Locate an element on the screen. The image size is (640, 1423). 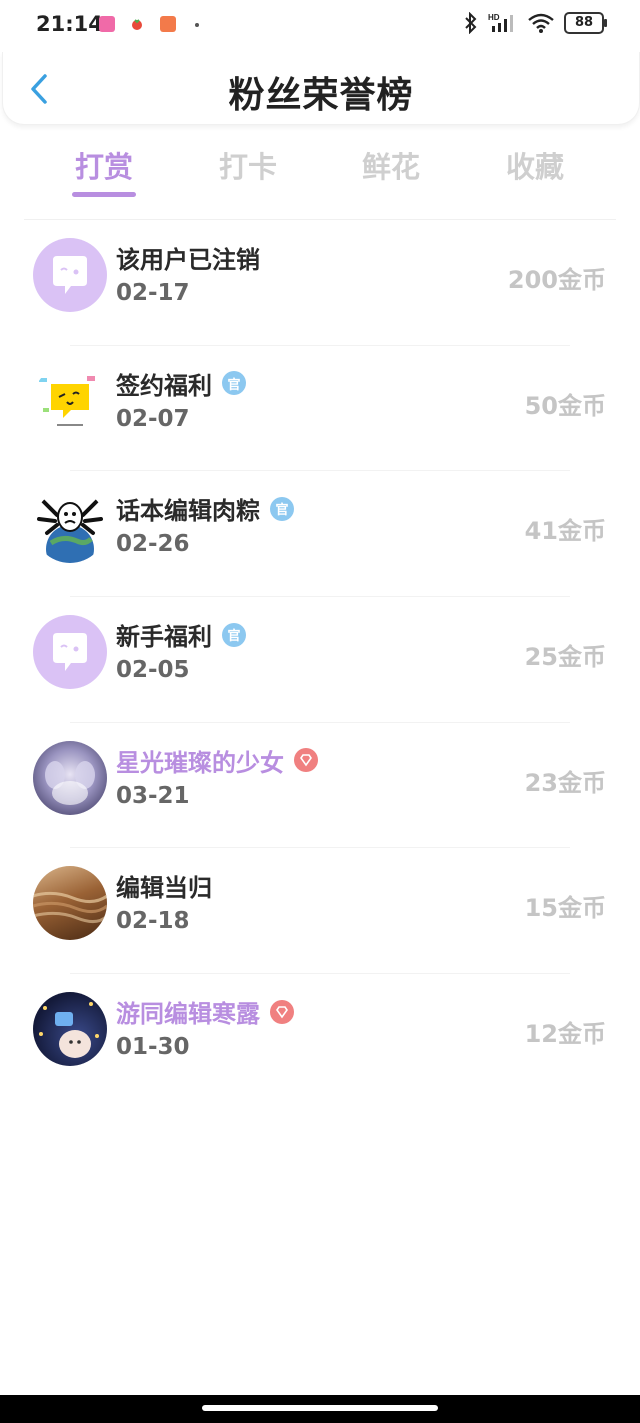
tab-flowers: 鲜花 is located at coordinates (391, 165).